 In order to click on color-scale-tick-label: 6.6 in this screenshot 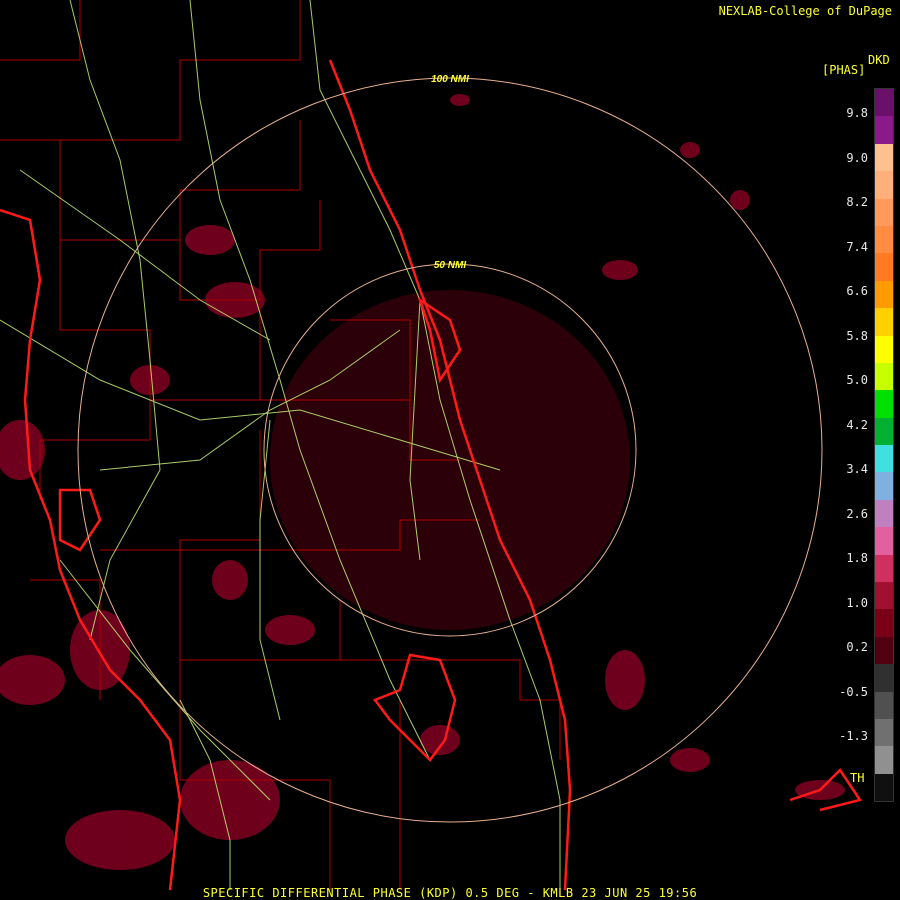, I will do `click(857, 291)`.